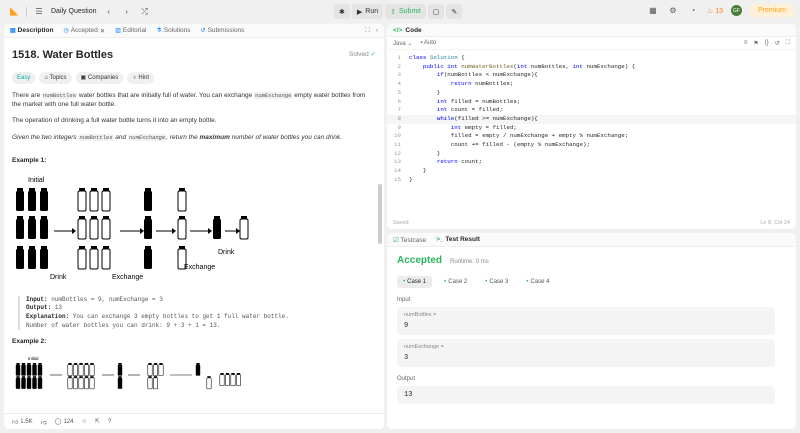 The height and width of the screenshot is (433, 800). What do you see at coordinates (74, 11) in the screenshot?
I see `daily-question-link: Daily Question` at bounding box center [74, 11].